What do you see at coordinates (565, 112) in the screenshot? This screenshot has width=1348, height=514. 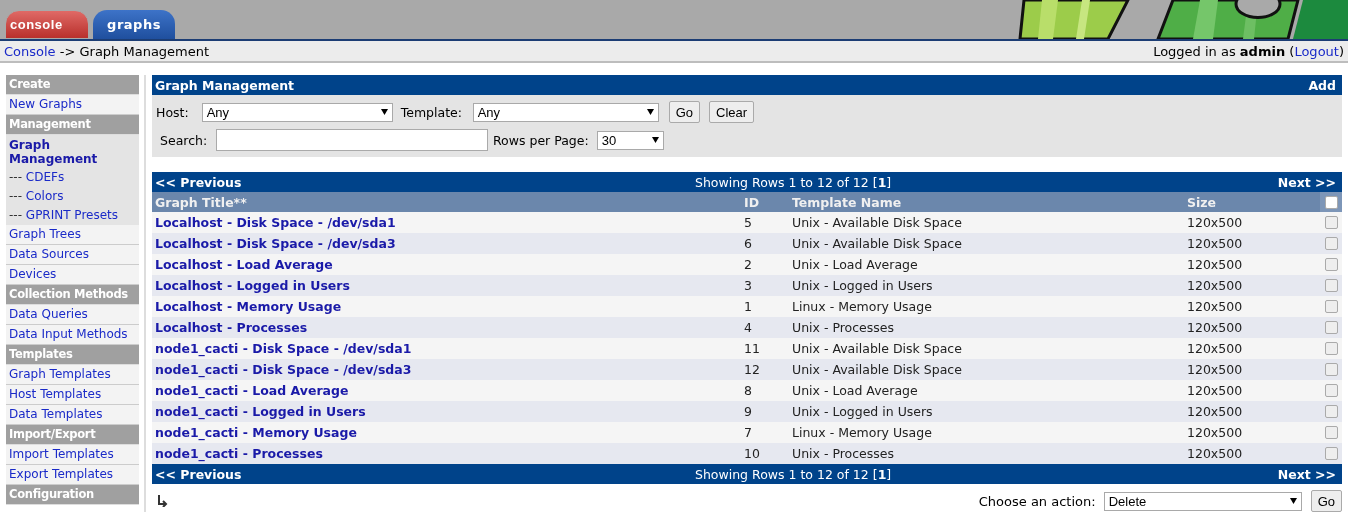 I see `template-select: Any` at bounding box center [565, 112].